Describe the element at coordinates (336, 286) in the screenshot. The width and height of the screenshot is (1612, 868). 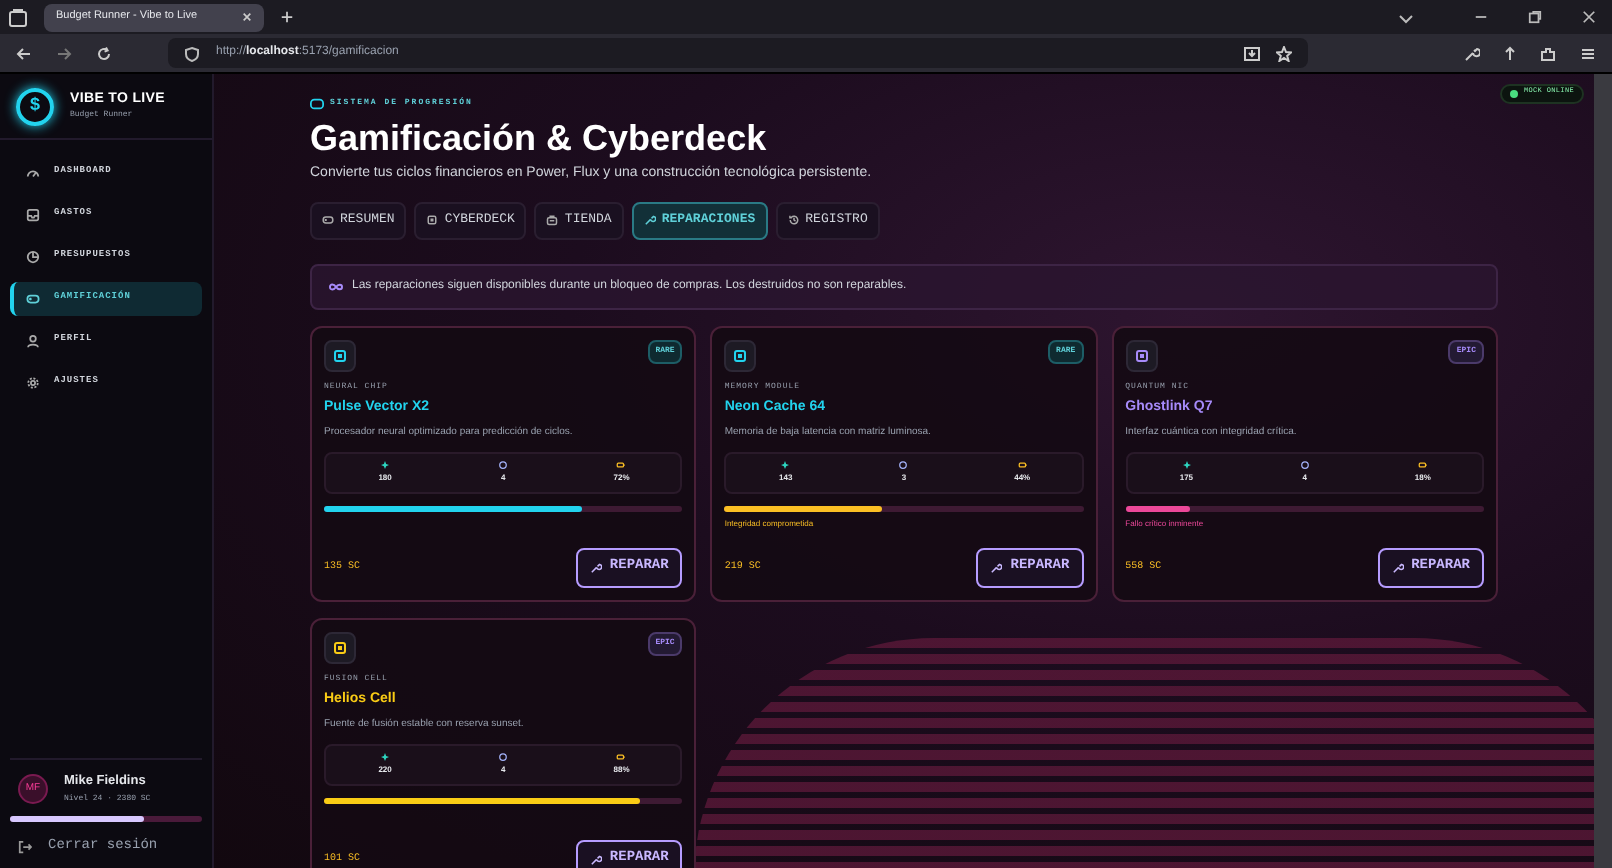
I see `infinity-icon` at that location.